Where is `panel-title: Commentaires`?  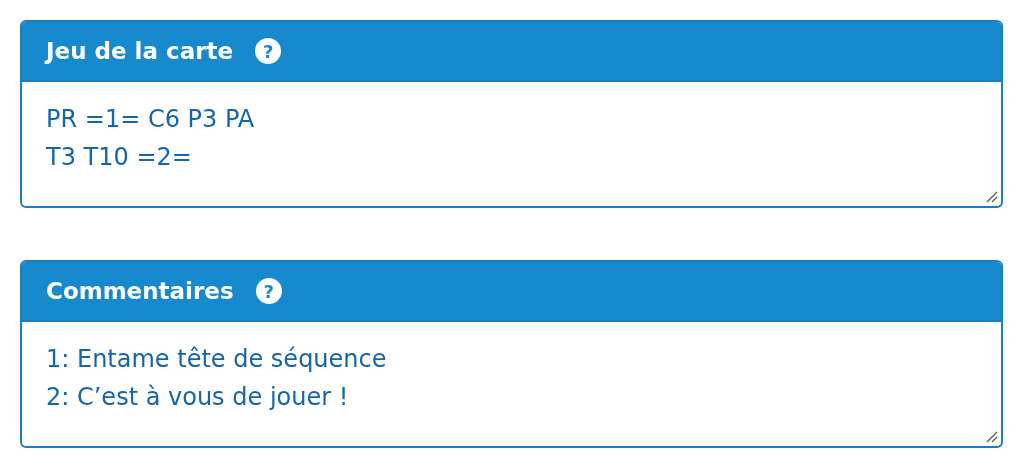 panel-title: Commentaires is located at coordinates (140, 291).